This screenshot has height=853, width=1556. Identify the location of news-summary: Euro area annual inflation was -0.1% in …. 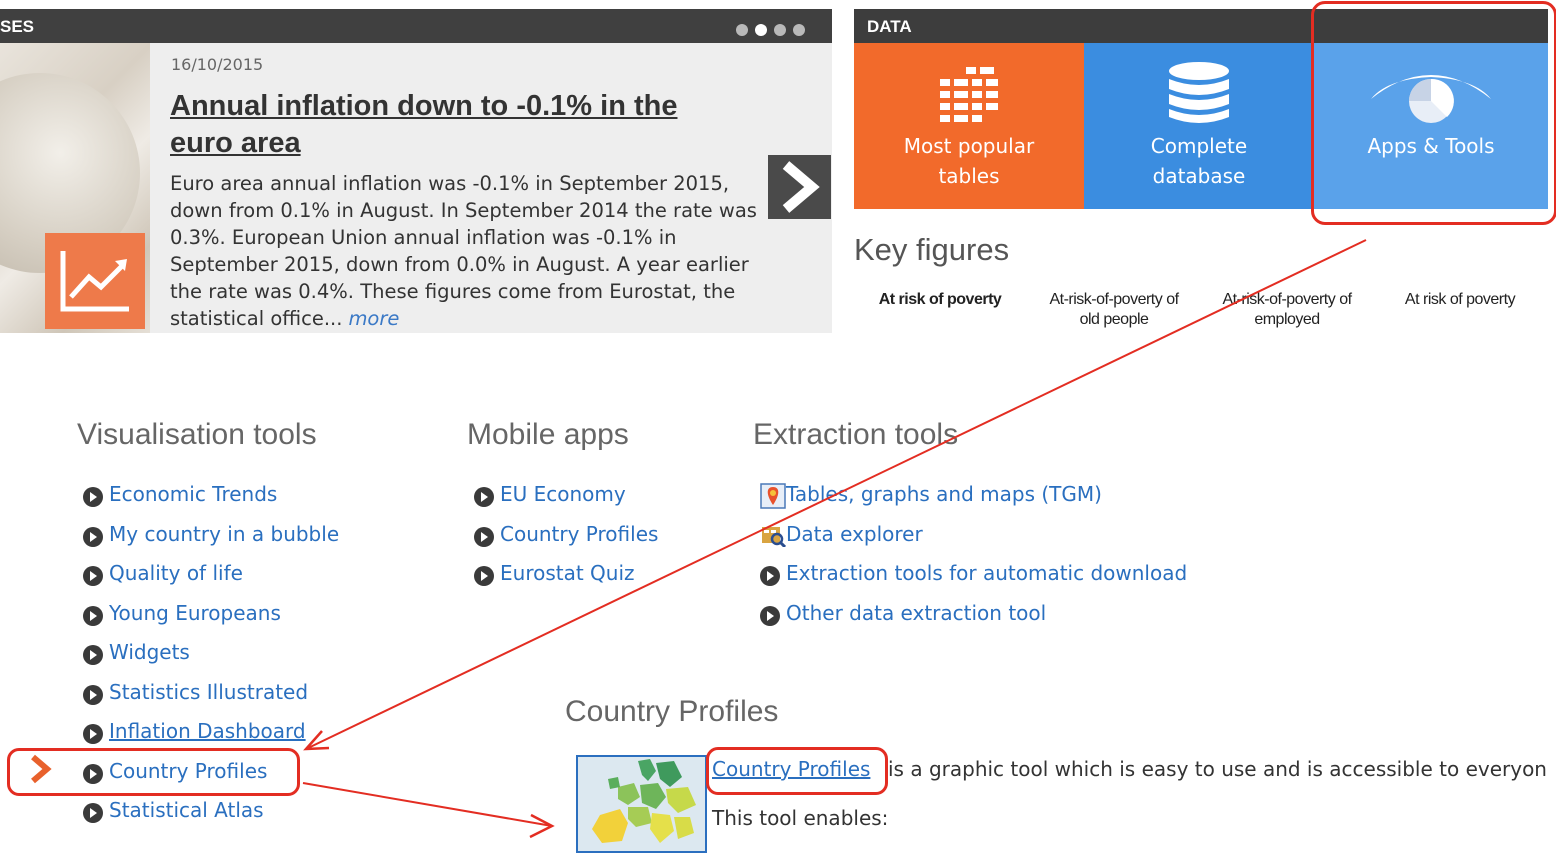
(465, 251).